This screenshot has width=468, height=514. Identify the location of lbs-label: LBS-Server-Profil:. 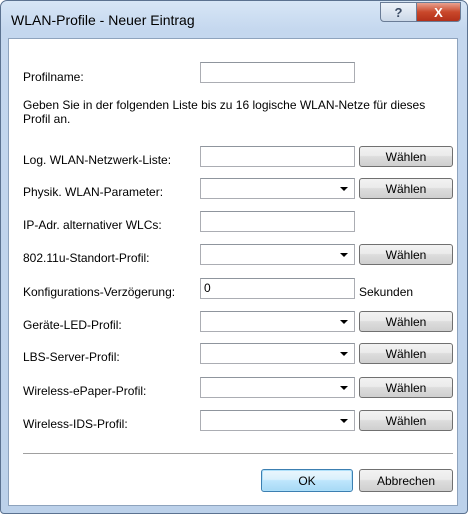
(71, 357).